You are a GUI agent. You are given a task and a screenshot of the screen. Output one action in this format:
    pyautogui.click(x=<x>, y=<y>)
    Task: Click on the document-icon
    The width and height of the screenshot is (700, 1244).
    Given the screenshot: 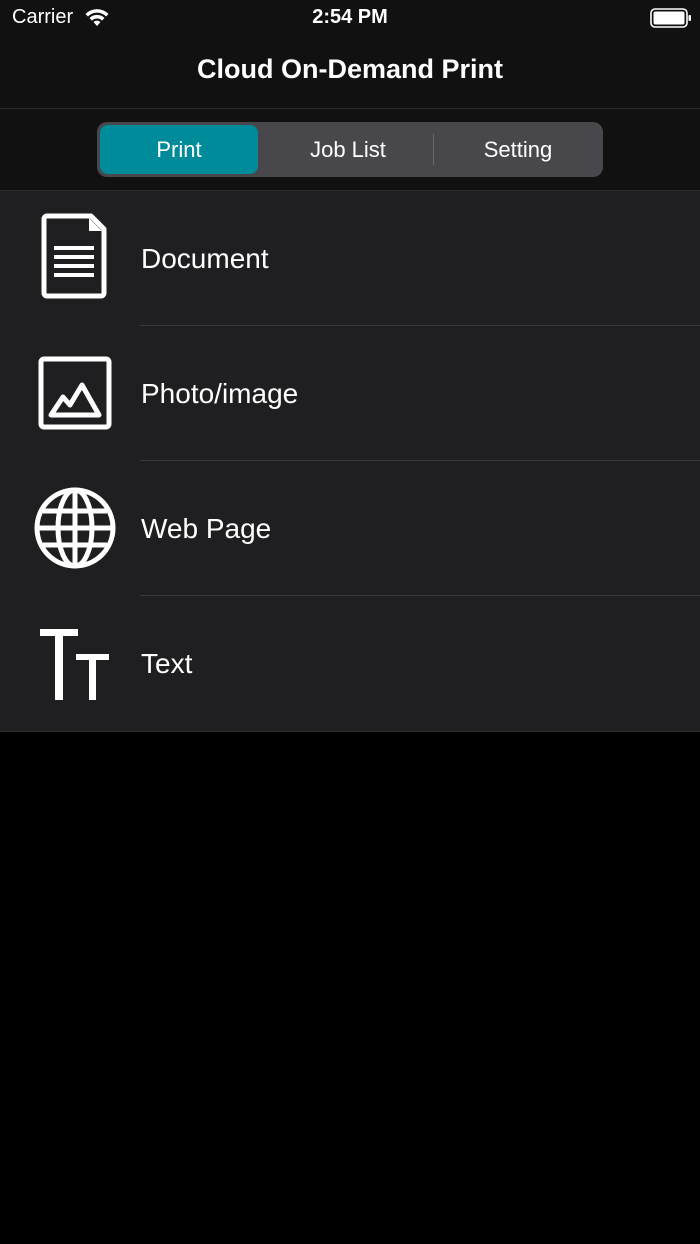 What is the action you would take?
    pyautogui.click(x=74, y=256)
    